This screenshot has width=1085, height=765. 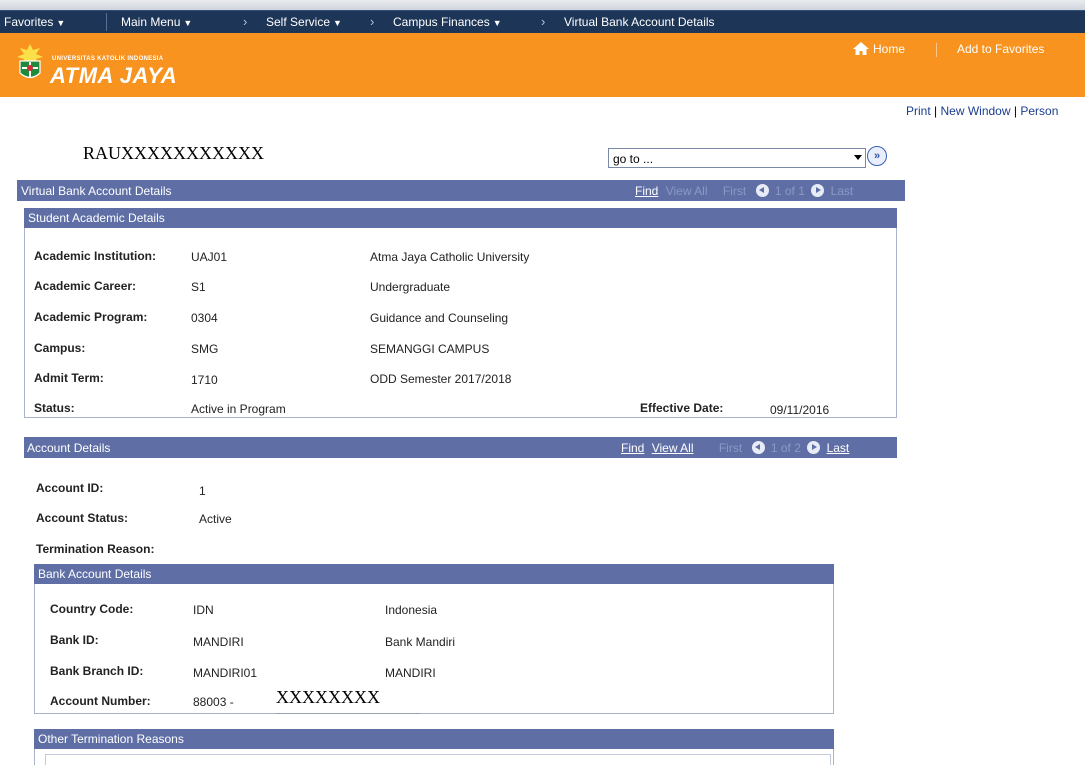 What do you see at coordinates (215, 519) in the screenshot?
I see `account-status-value: Active` at bounding box center [215, 519].